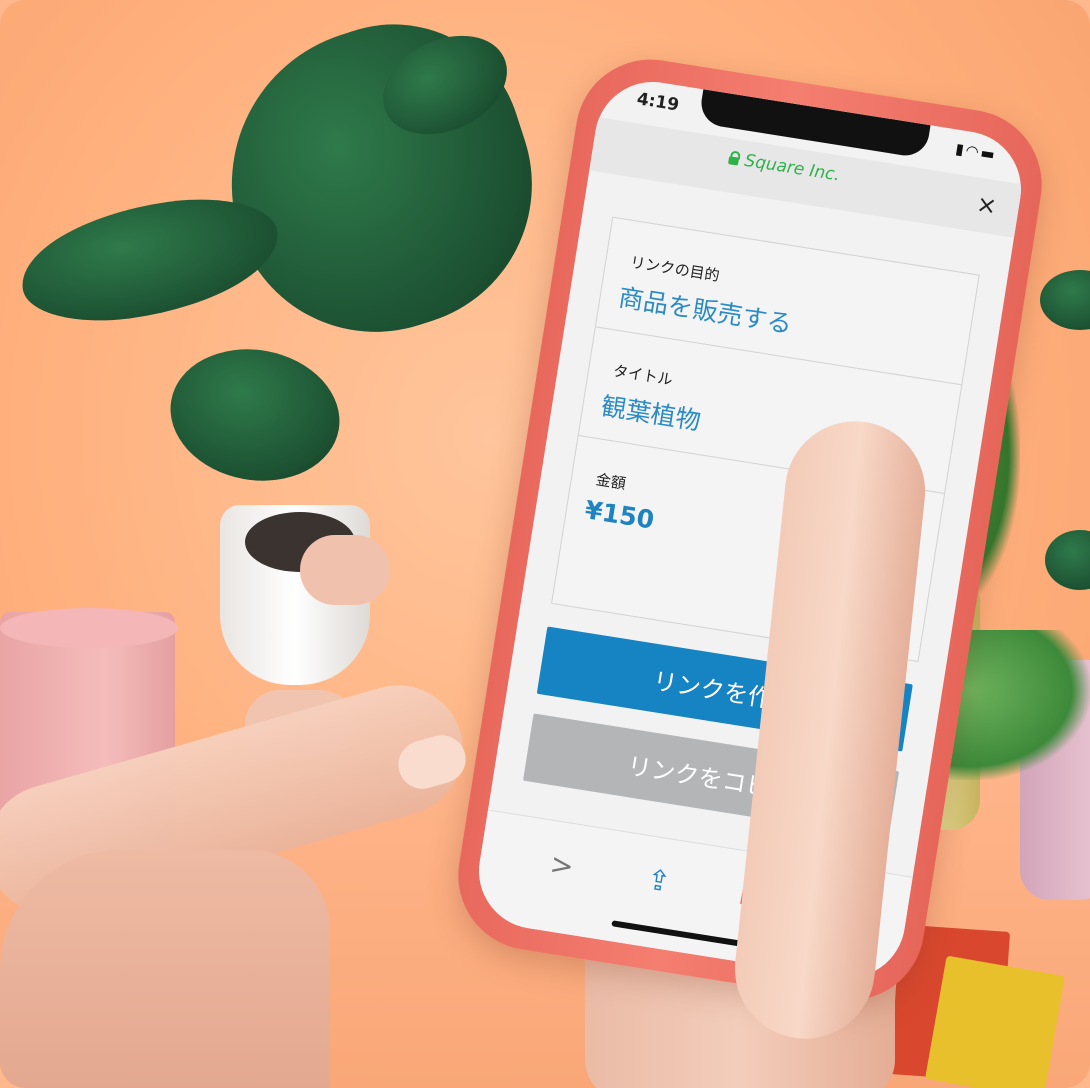 Image resolution: width=1090 pixels, height=1088 pixels. What do you see at coordinates (89, 628) in the screenshot?
I see `pink-pot-rim` at bounding box center [89, 628].